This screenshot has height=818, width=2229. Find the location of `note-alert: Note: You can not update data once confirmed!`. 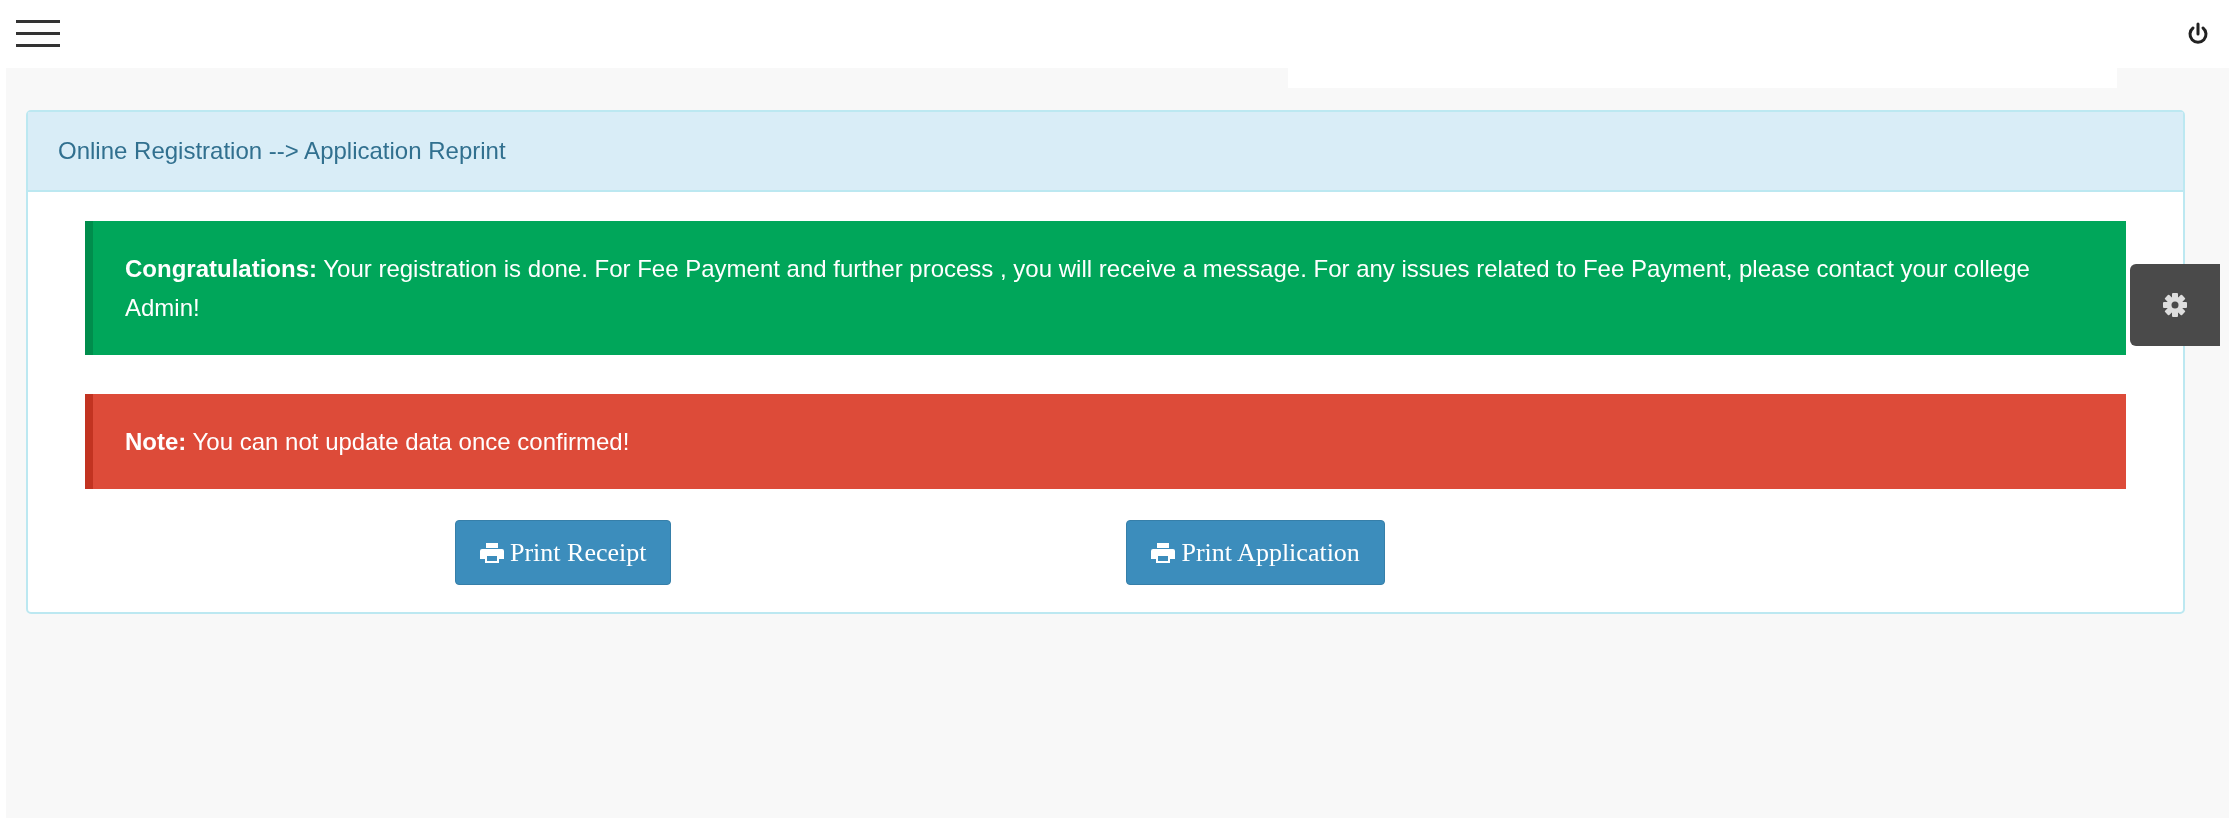

note-alert: Note: You can not update data once confirmed! is located at coordinates (1105, 441).